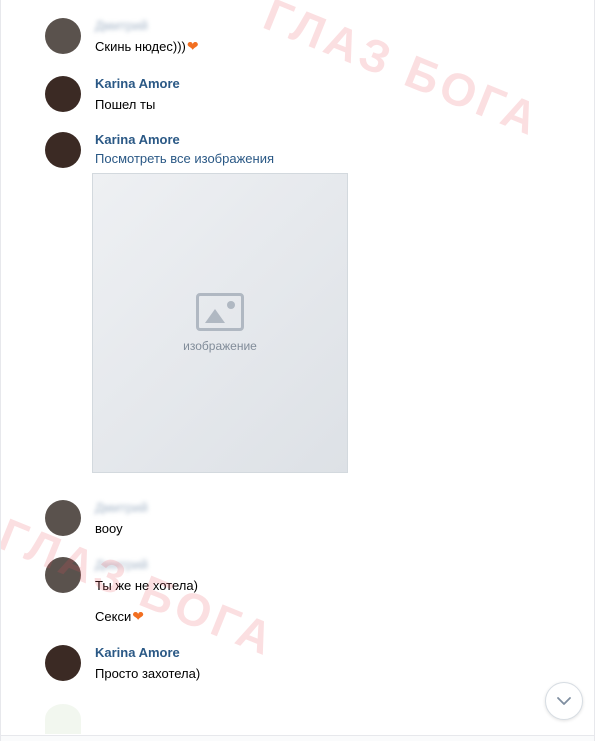 This screenshot has height=741, width=595. Describe the element at coordinates (220, 312) in the screenshot. I see `image-icon` at that location.